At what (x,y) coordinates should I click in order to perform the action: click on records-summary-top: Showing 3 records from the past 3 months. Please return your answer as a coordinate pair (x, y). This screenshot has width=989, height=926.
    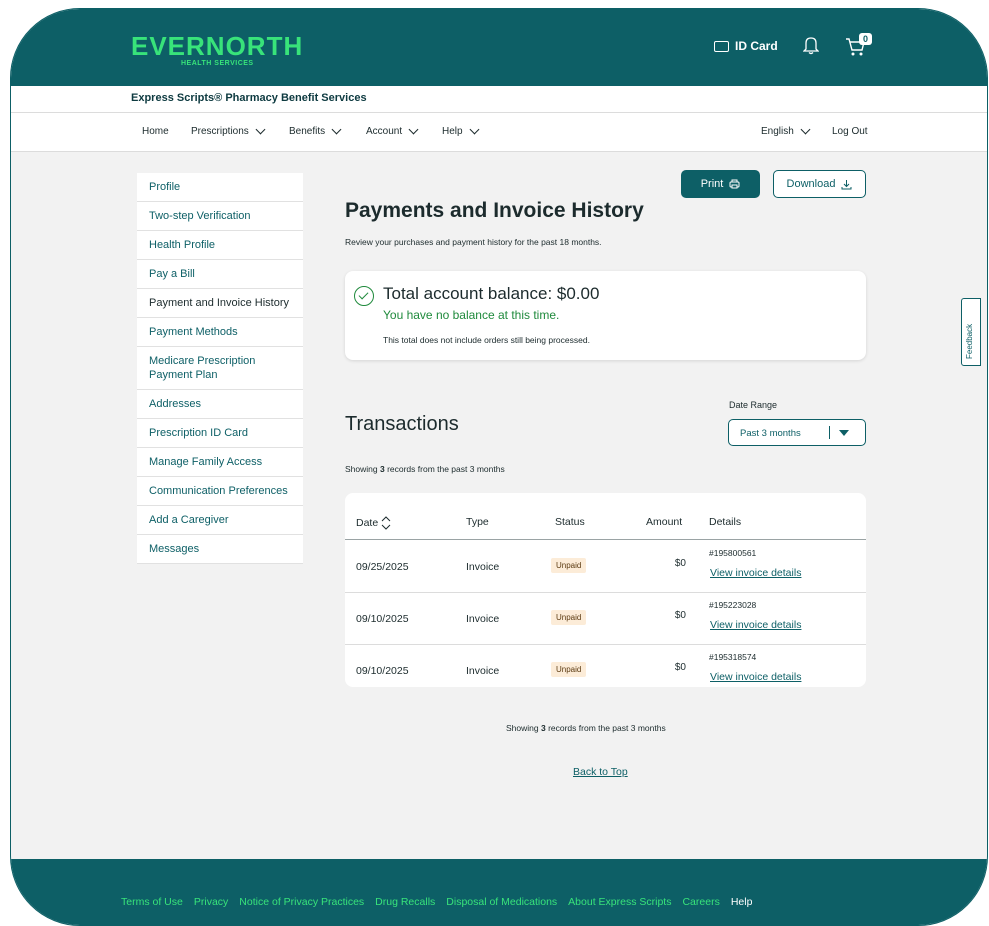
    Looking at the image, I should click on (425, 469).